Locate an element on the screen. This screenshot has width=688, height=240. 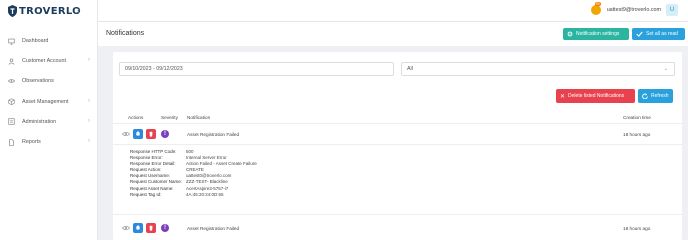
sidebar-item-observations: Observations is located at coordinates (49, 81).